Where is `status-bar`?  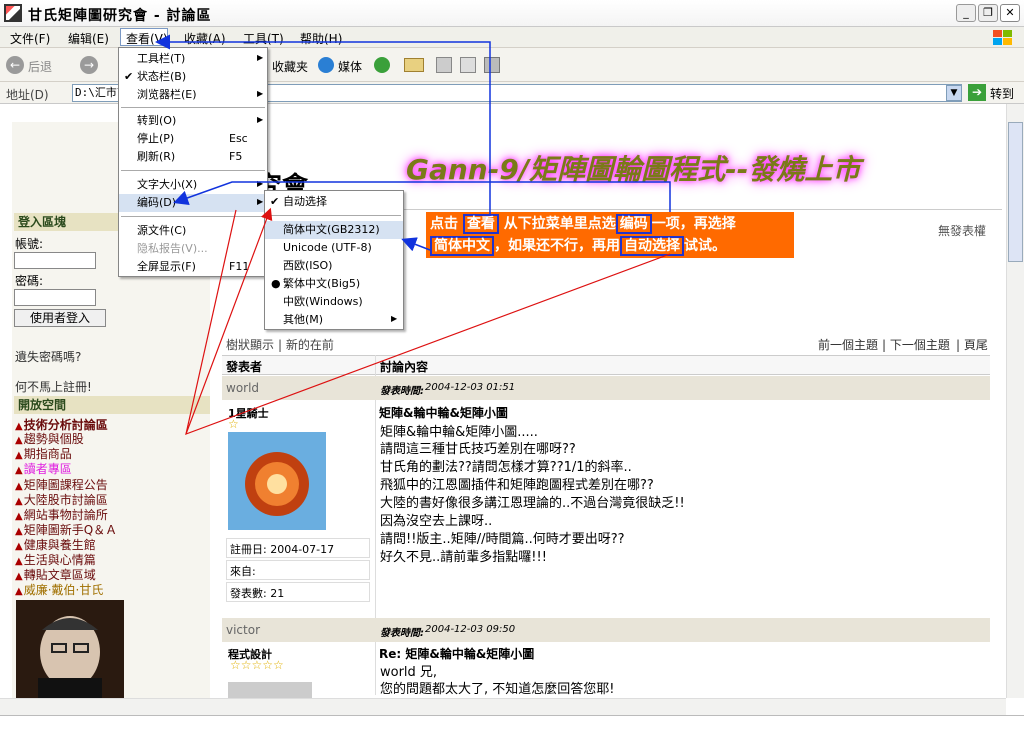
status-bar is located at coordinates (512, 726).